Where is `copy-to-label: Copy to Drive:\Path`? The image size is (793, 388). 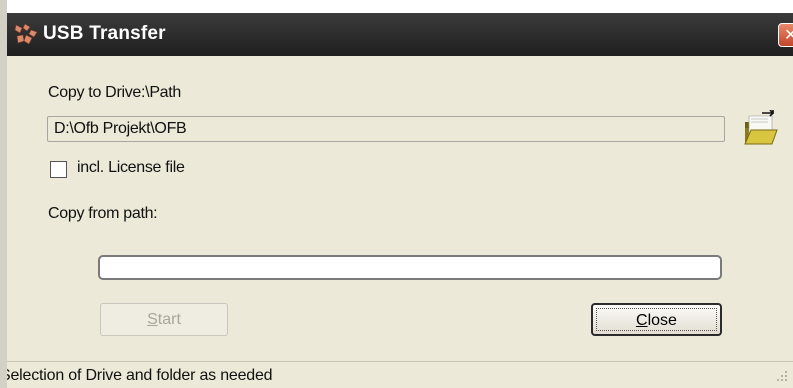 copy-to-label: Copy to Drive:\Path is located at coordinates (115, 92).